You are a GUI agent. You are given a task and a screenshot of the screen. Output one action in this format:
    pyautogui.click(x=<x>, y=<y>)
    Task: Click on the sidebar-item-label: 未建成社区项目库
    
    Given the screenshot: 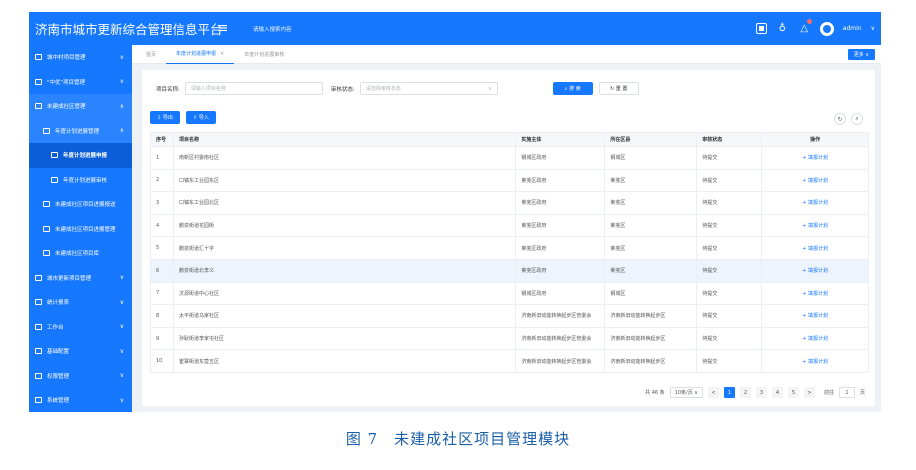 What is the action you would take?
    pyautogui.click(x=77, y=254)
    